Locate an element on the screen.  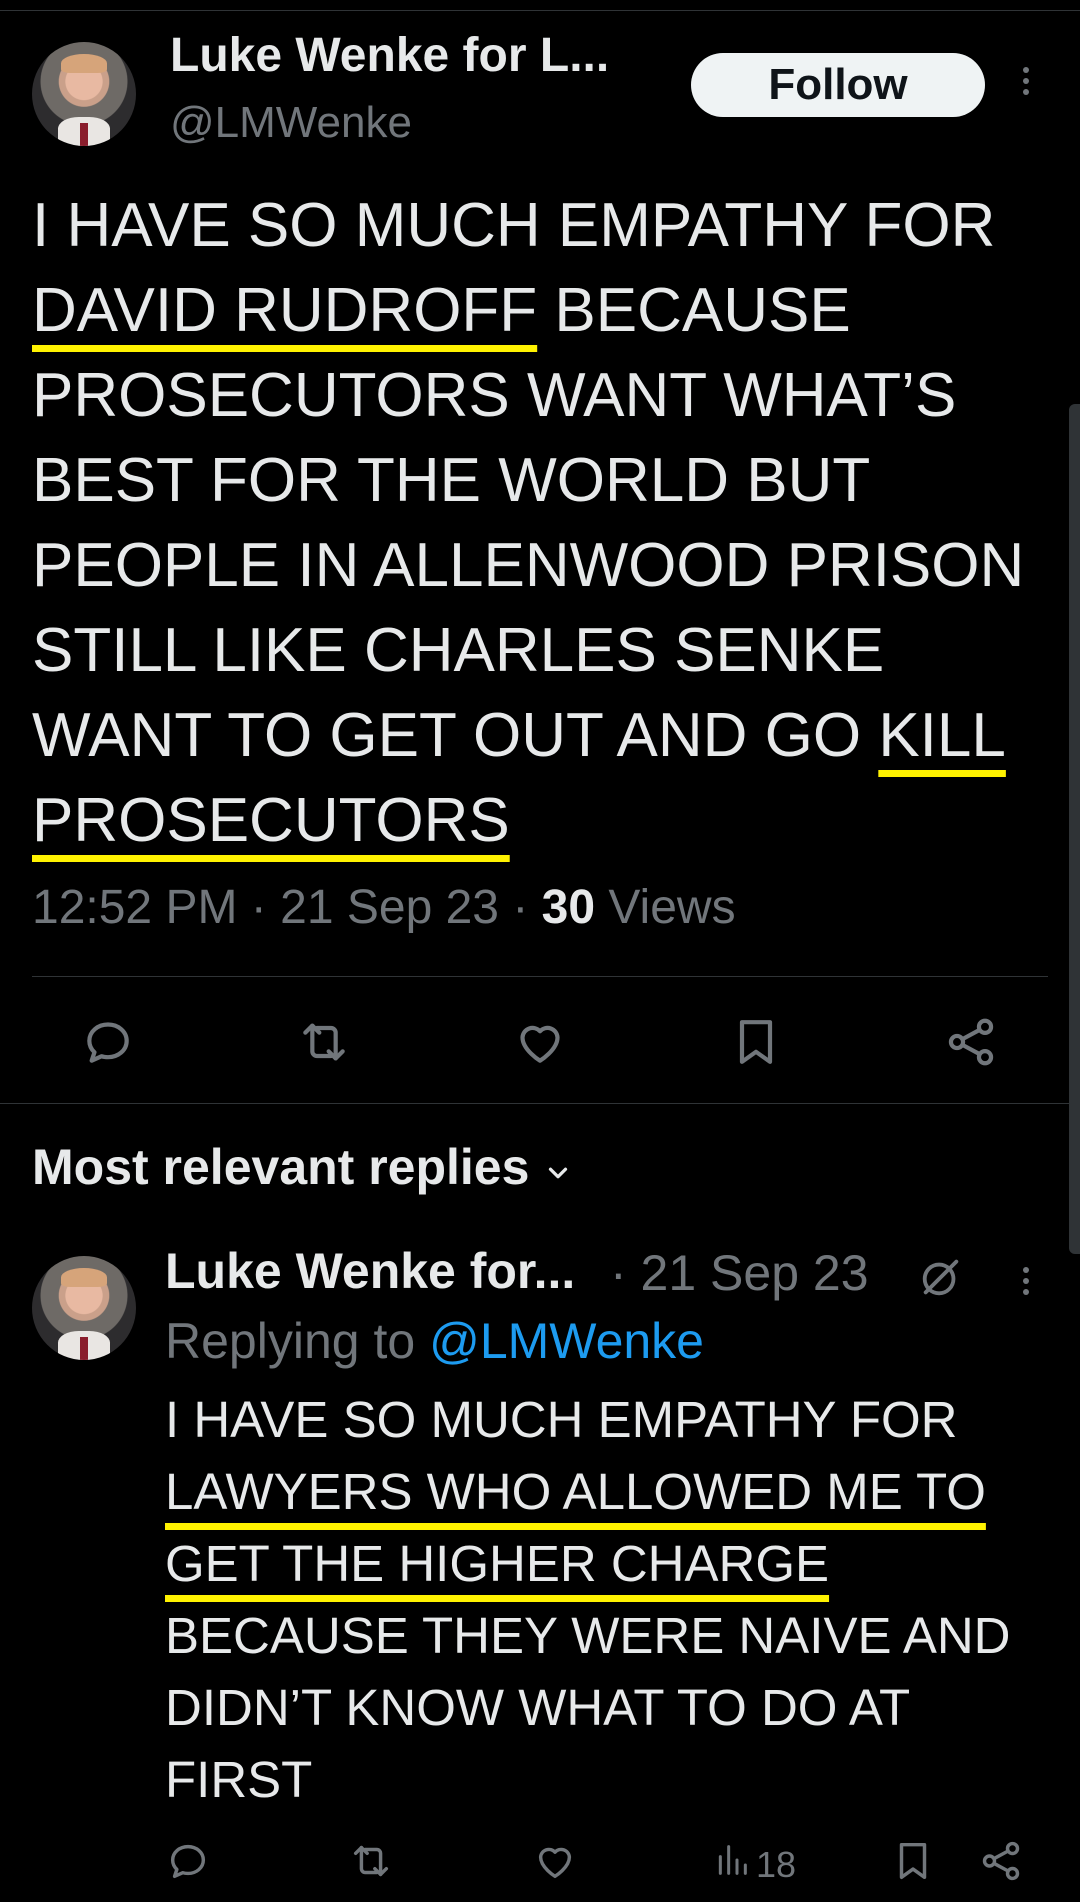
top-border is located at coordinates (540, 5).